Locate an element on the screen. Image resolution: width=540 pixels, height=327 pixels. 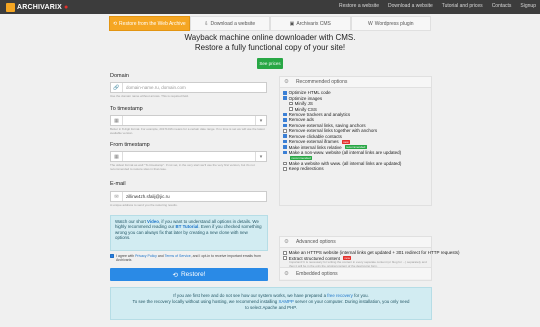
nav-tutorial-prices: Tutorial and prices is located at coordinates (462, 6).